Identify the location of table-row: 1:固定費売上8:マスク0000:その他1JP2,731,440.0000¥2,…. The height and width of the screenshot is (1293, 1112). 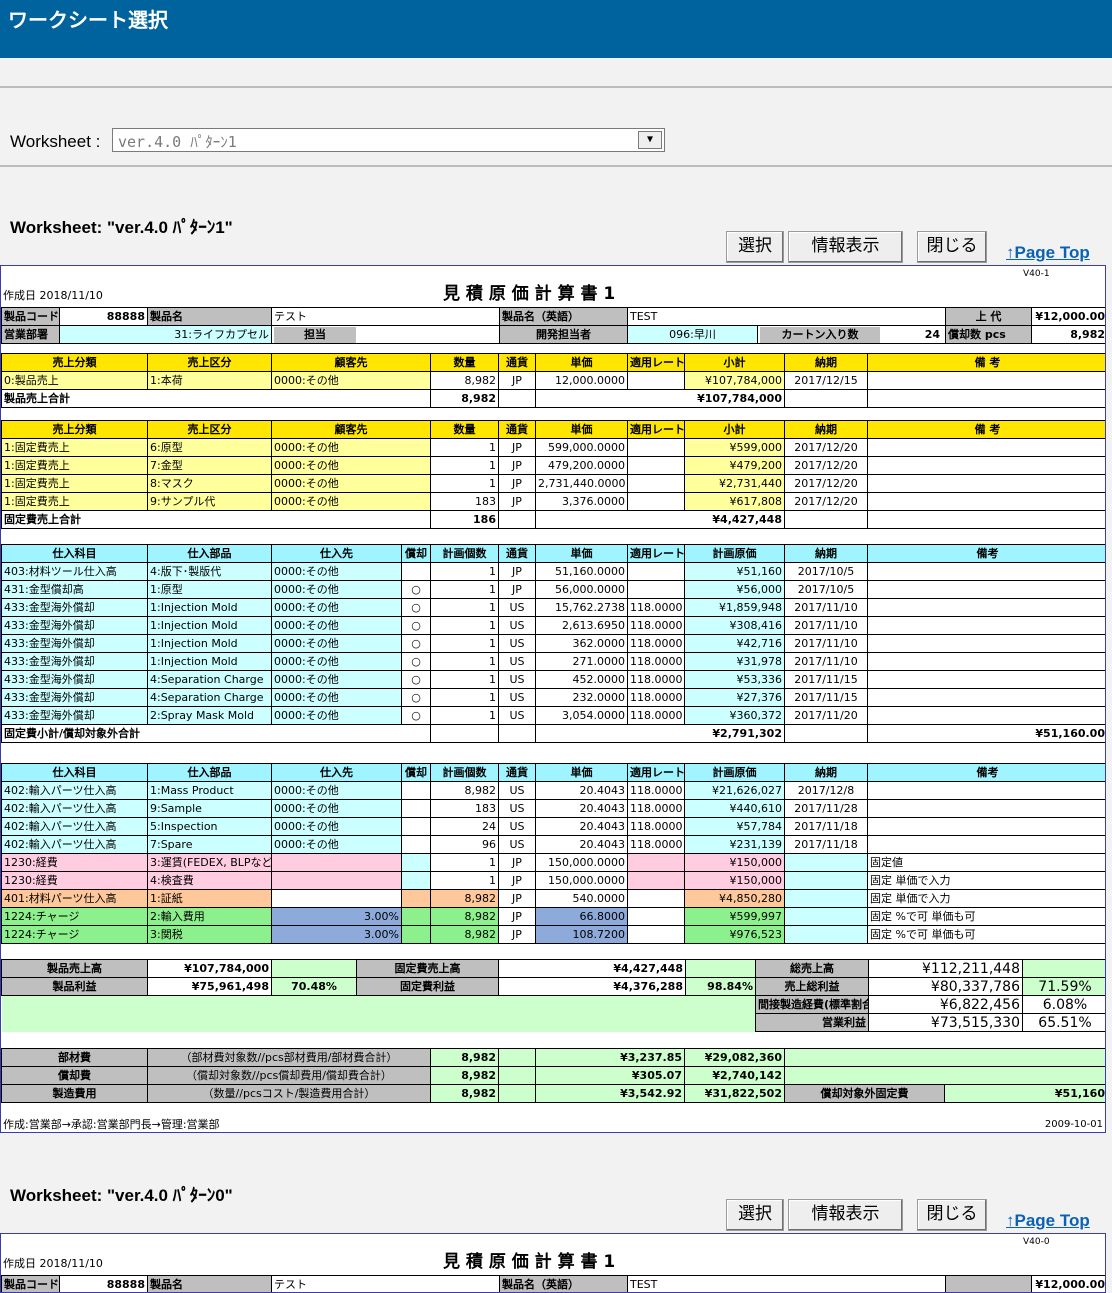
(554, 484).